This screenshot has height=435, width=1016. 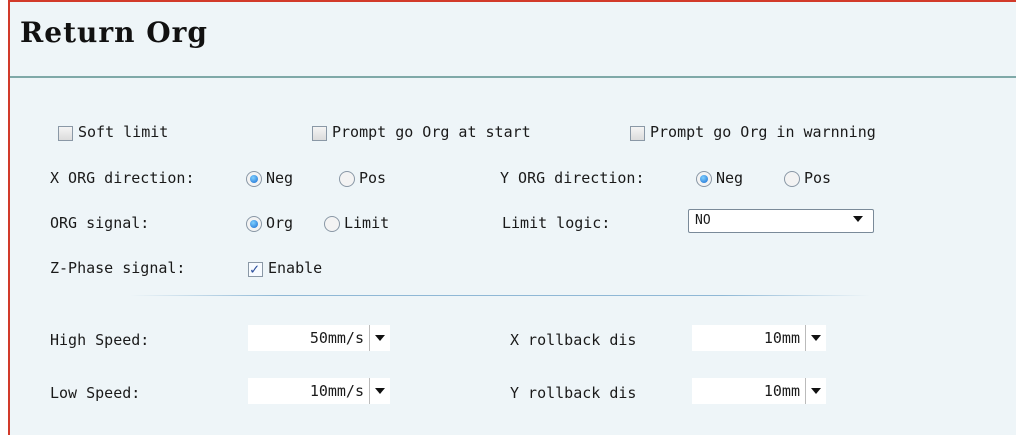 I want to click on high-speed-dropdown-button, so click(x=379, y=338).